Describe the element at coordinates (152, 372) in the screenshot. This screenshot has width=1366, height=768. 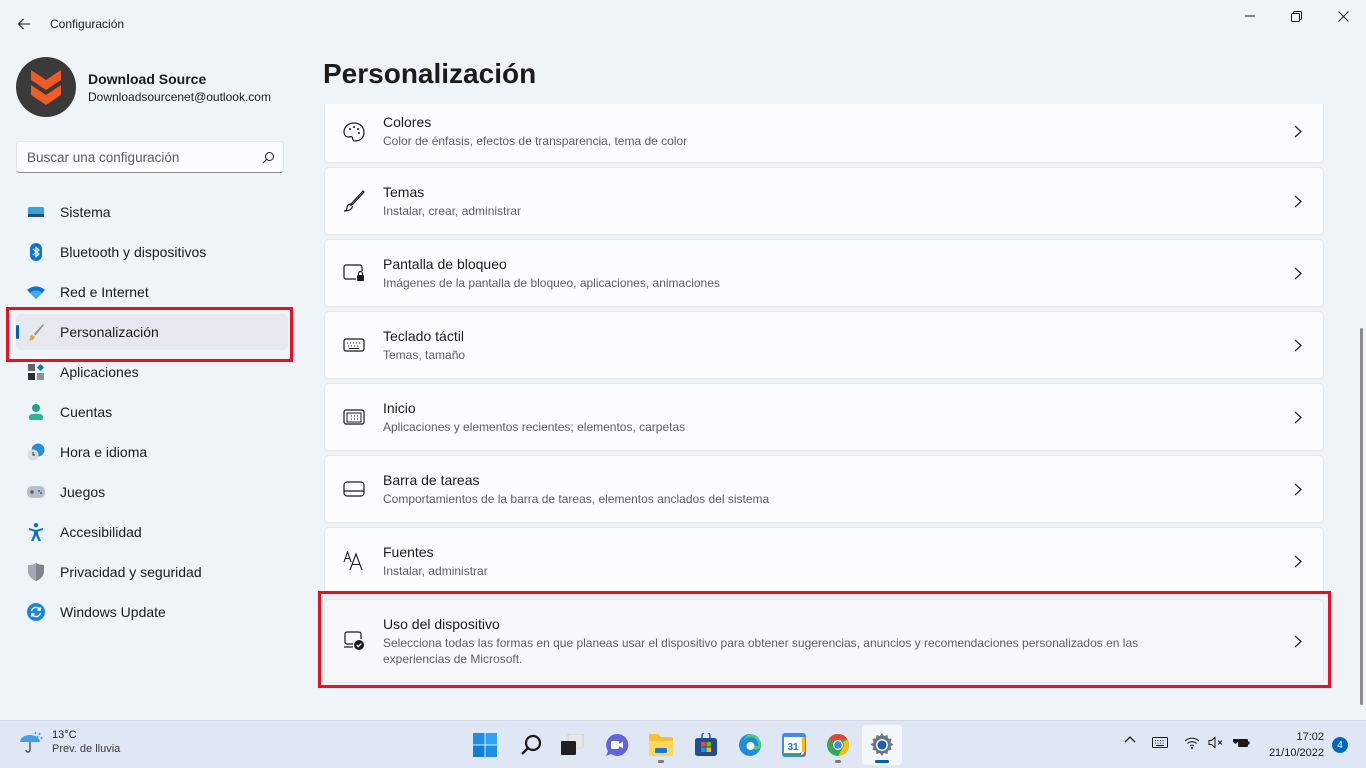
I see `sidebar-item-aplicaciones: Aplicaciones` at that location.